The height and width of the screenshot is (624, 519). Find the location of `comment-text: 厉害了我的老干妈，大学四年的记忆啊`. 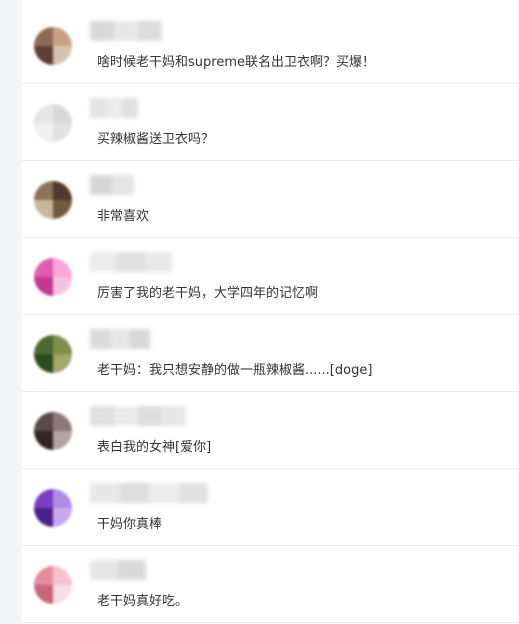

comment-text: 厉害了我的老干妈，大学四年的记忆啊 is located at coordinates (208, 293).